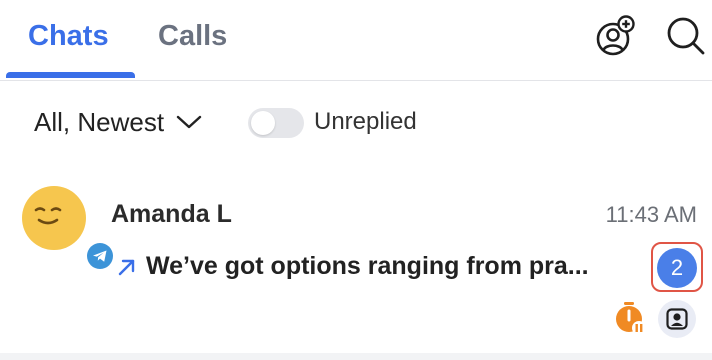 Image resolution: width=712 pixels, height=360 pixels. I want to click on search-icon, so click(686, 36).